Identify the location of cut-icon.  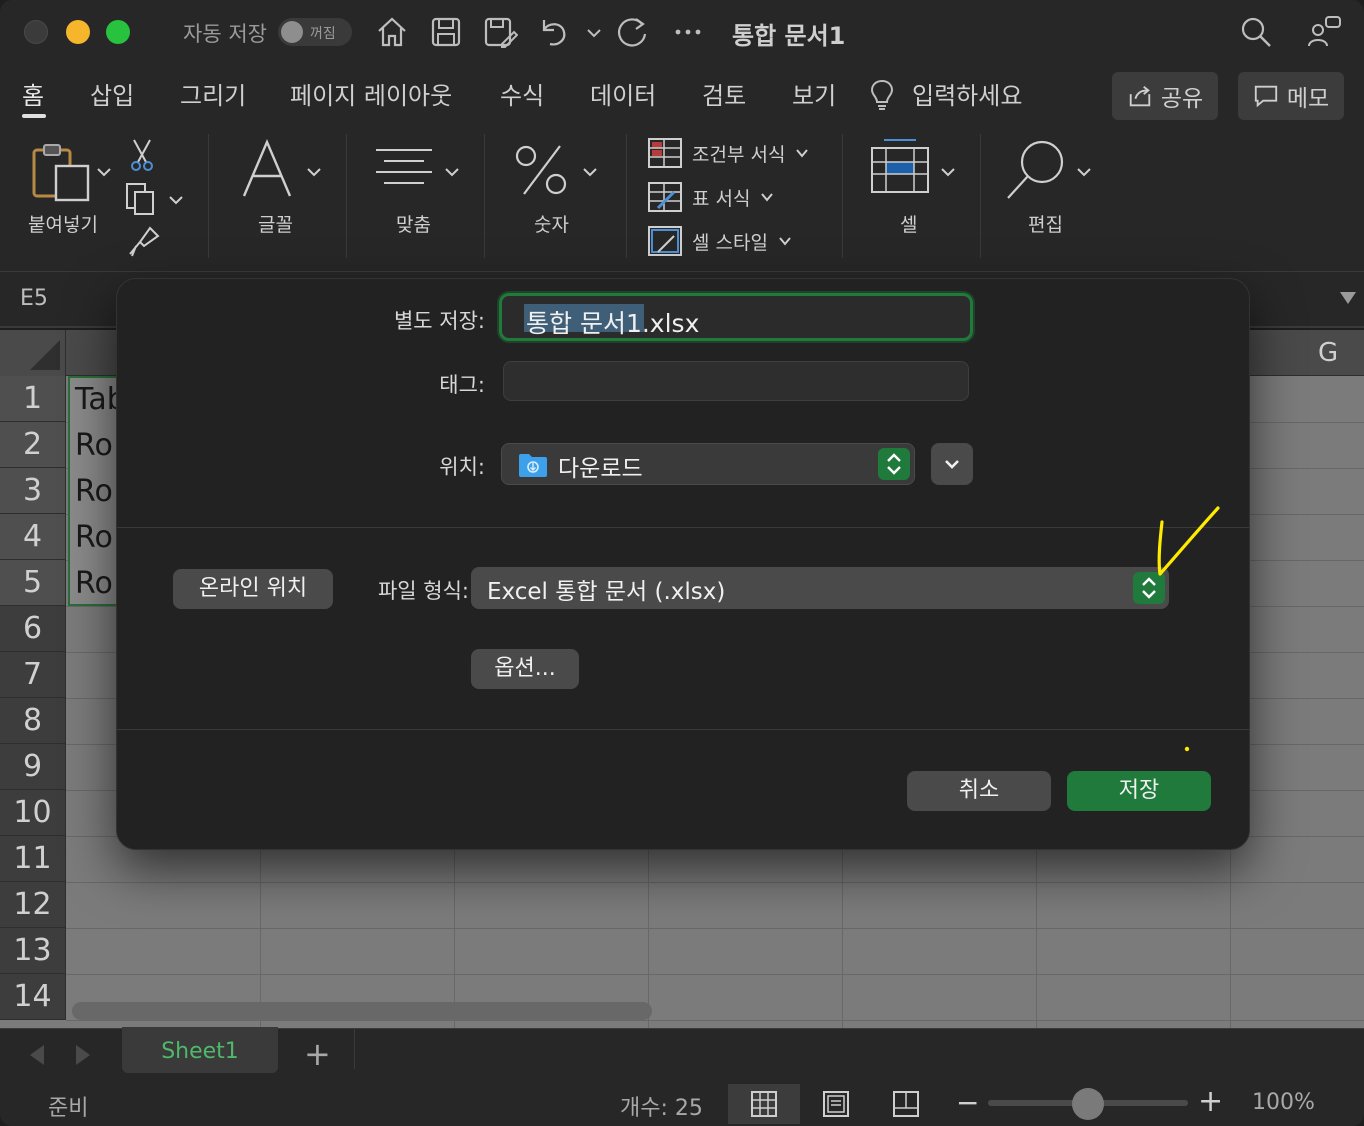
(142, 155).